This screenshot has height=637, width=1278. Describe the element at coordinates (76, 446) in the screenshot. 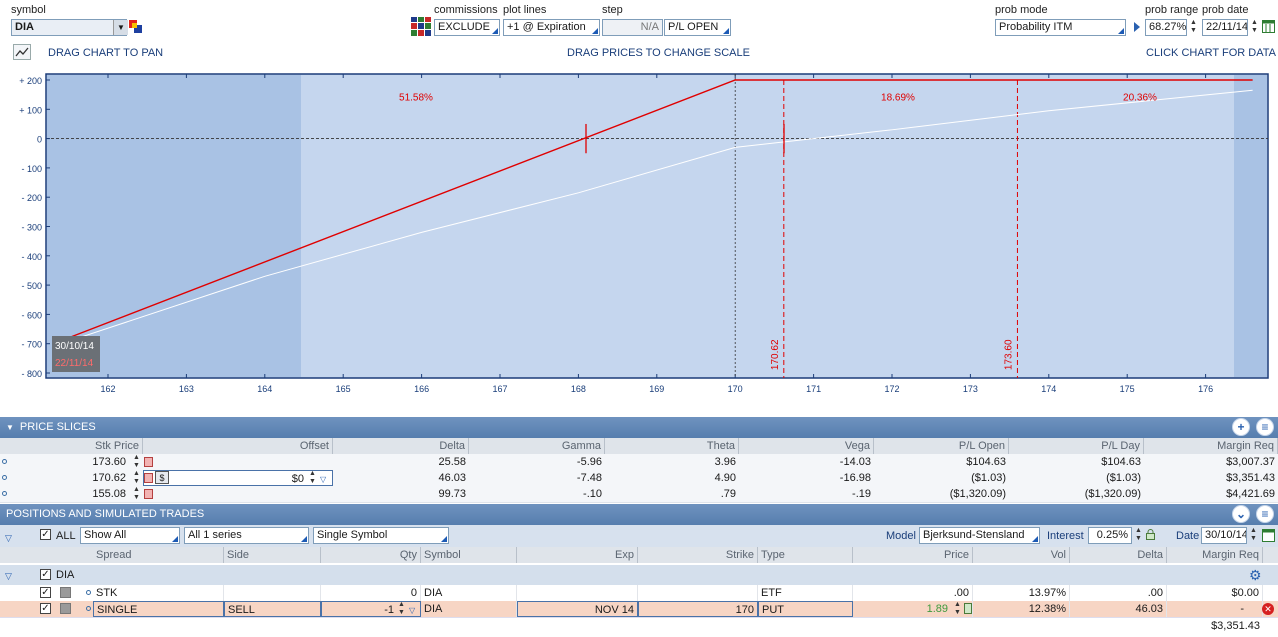

I see `column-header: Stk Price` at that location.